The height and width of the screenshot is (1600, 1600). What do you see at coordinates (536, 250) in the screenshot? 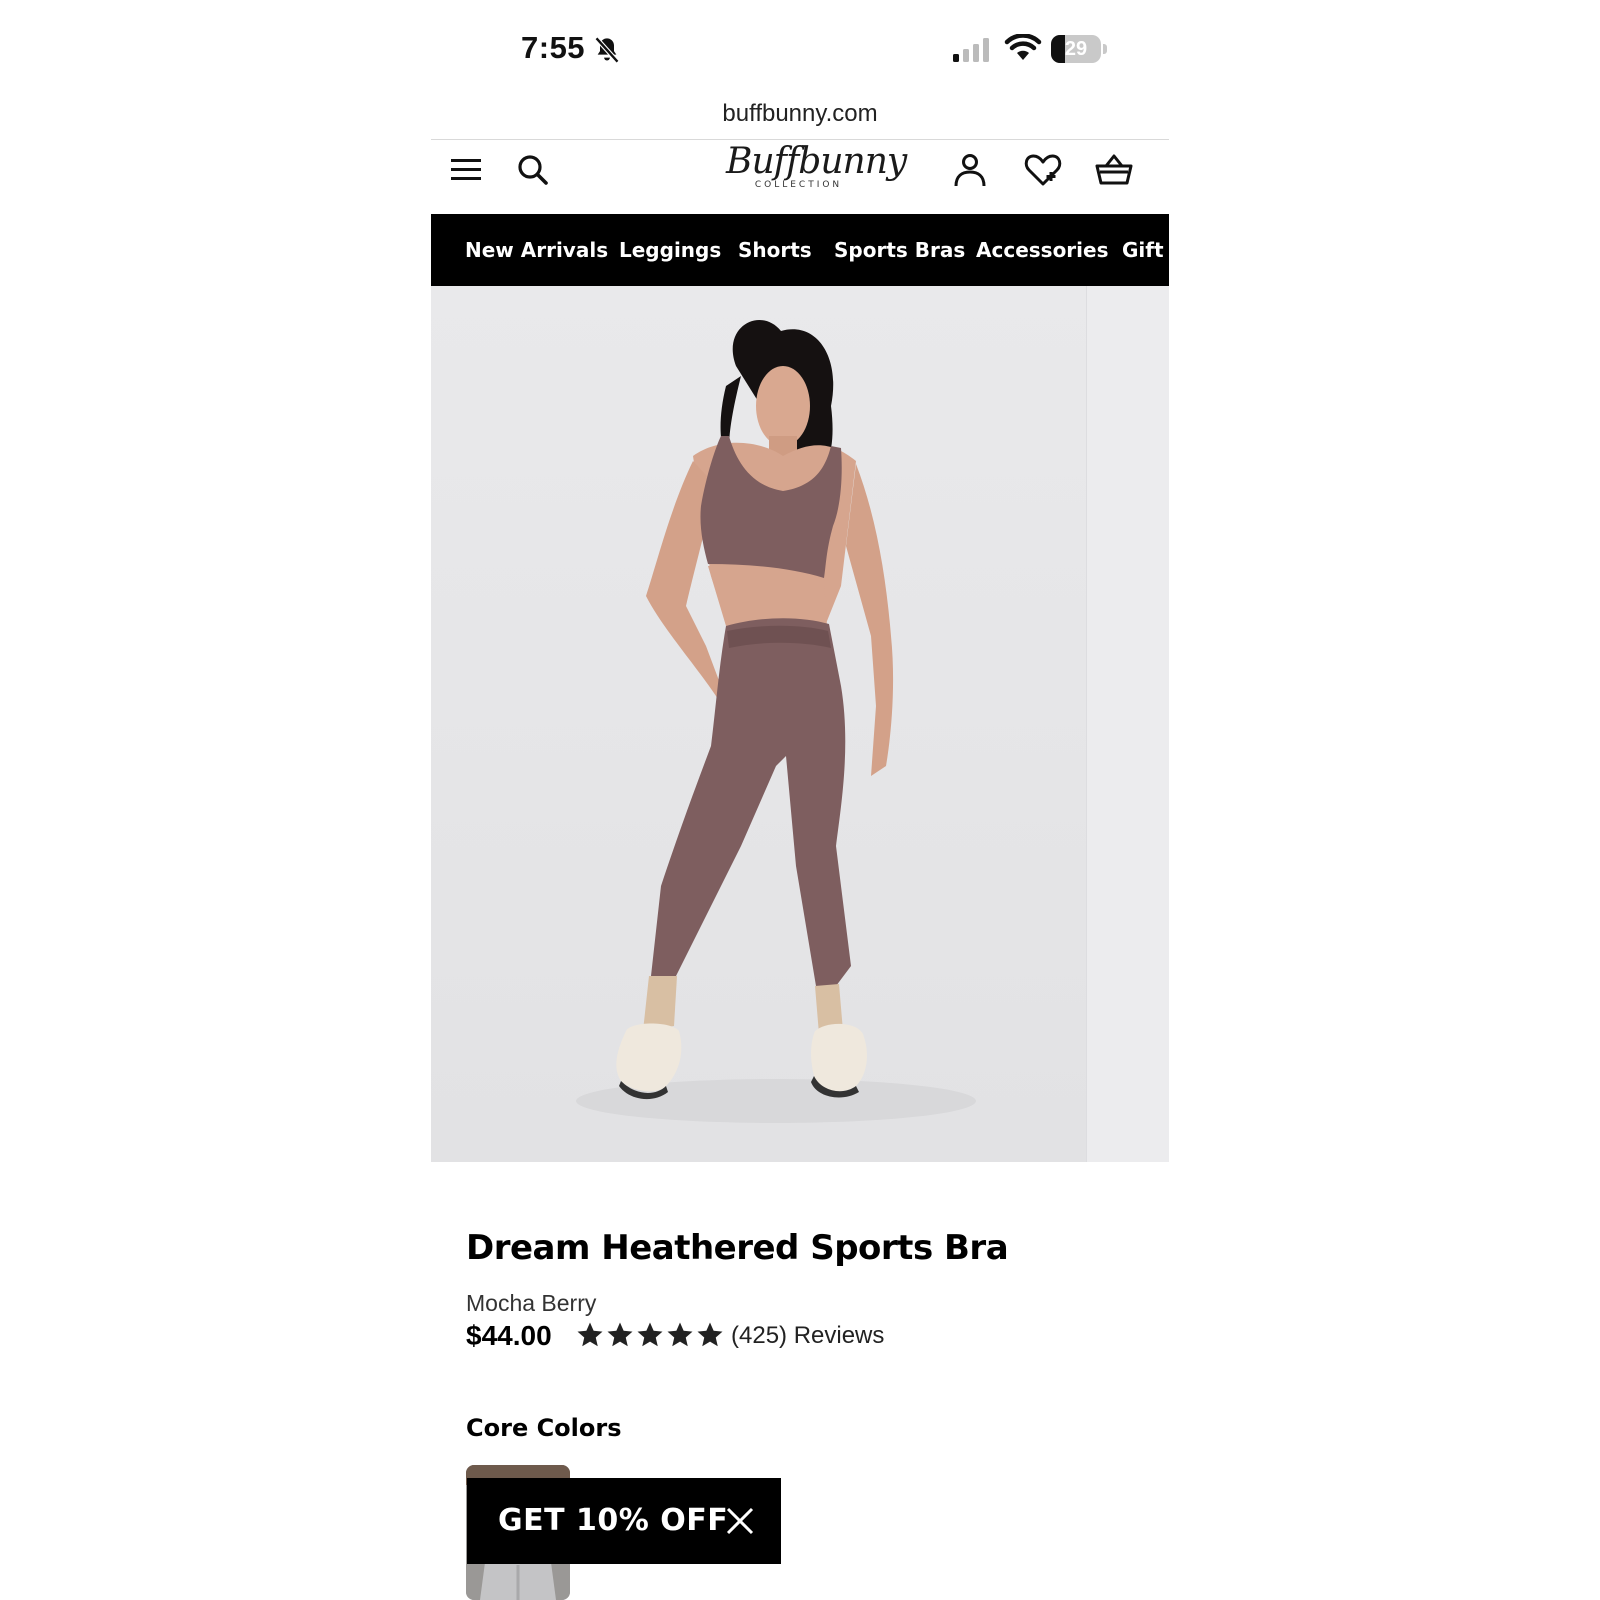
I see `nav-new-arrivals: New Arrivals` at bounding box center [536, 250].